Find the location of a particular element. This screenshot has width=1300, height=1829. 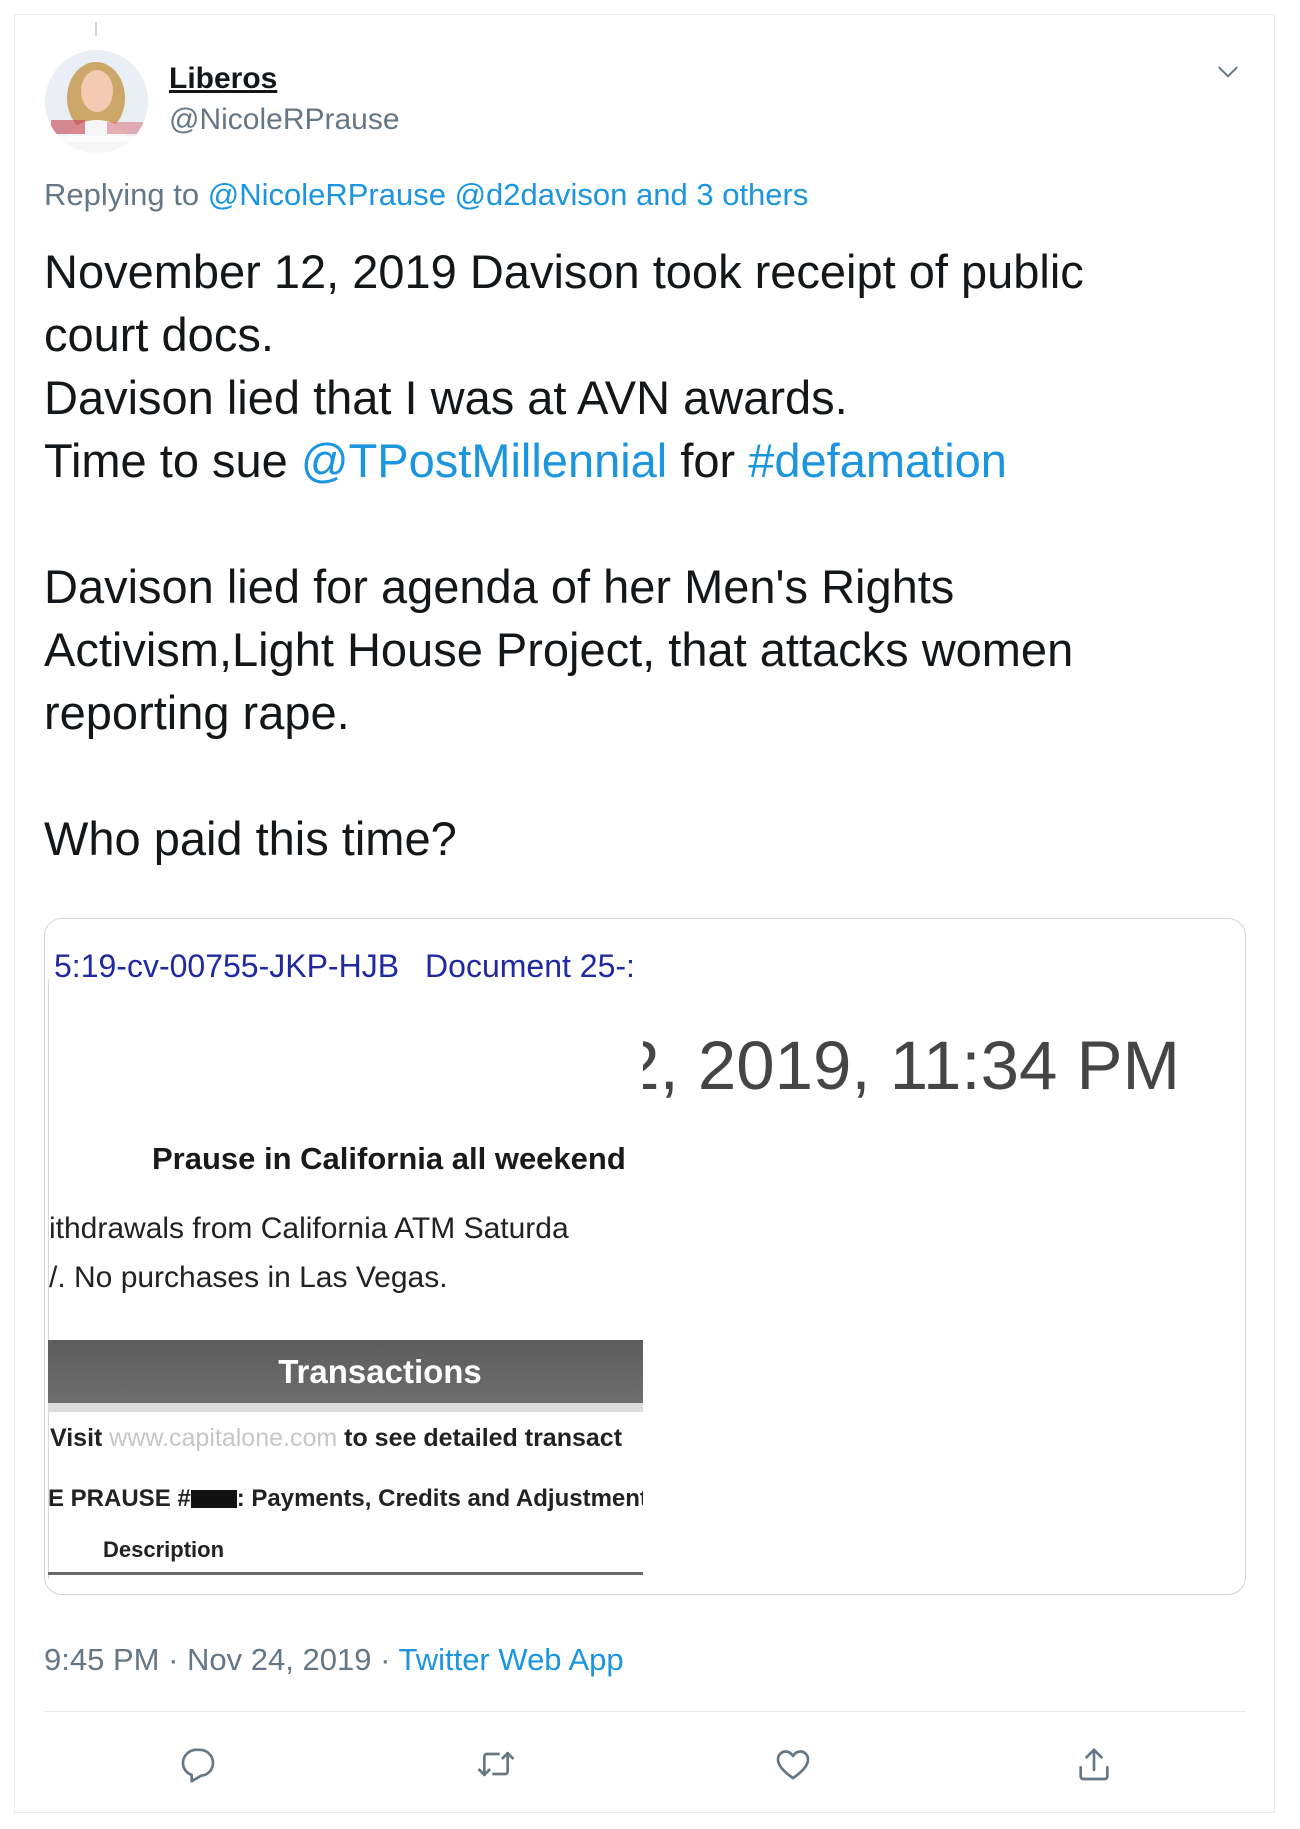

share-icon is located at coordinates (1094, 1764).